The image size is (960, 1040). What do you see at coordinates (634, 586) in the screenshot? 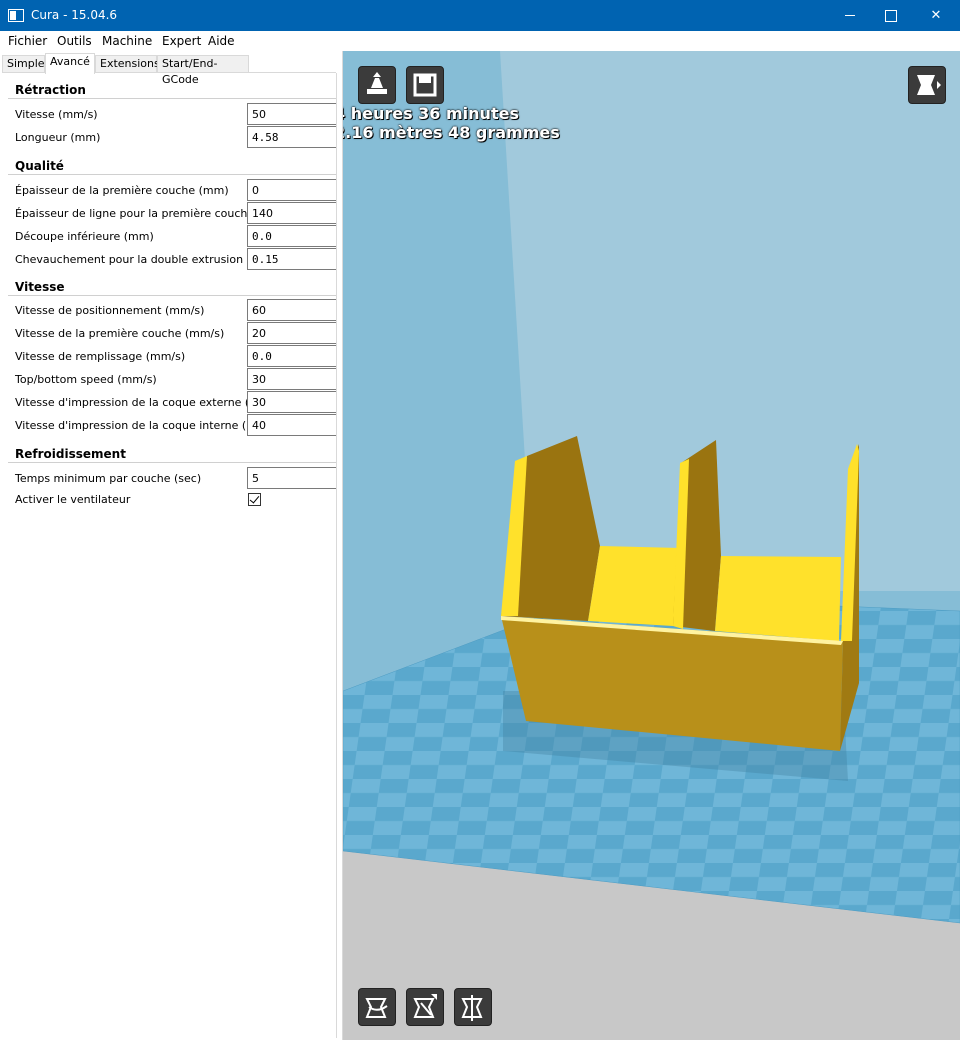
I see `model-floor-left` at bounding box center [634, 586].